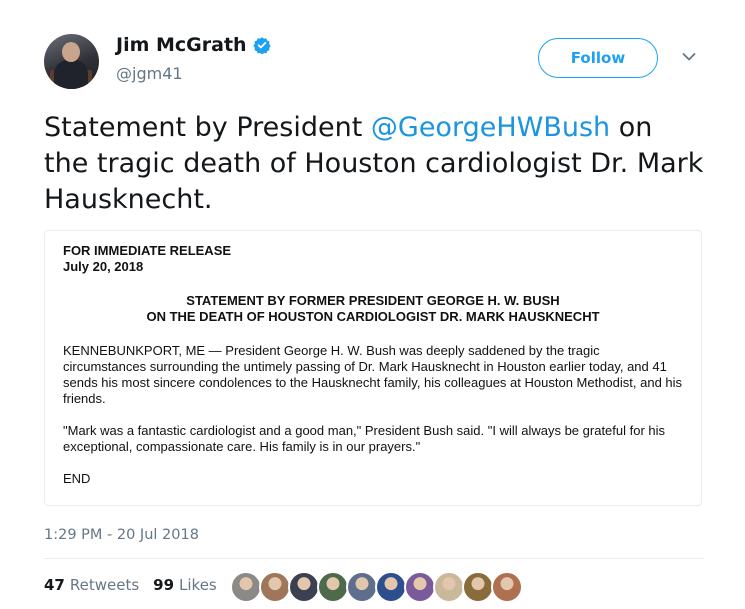 The image size is (745, 609). What do you see at coordinates (689, 57) in the screenshot?
I see `chevron-down-icon` at bounding box center [689, 57].